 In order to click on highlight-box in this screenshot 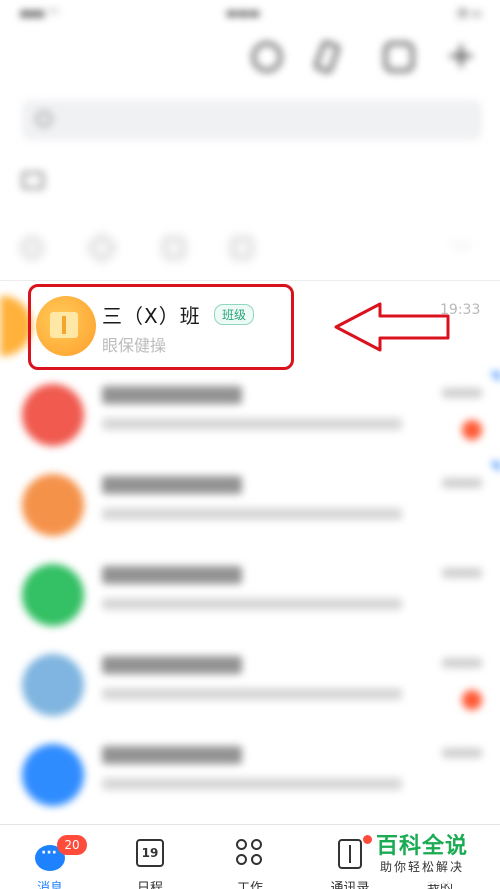, I will do `click(161, 327)`.